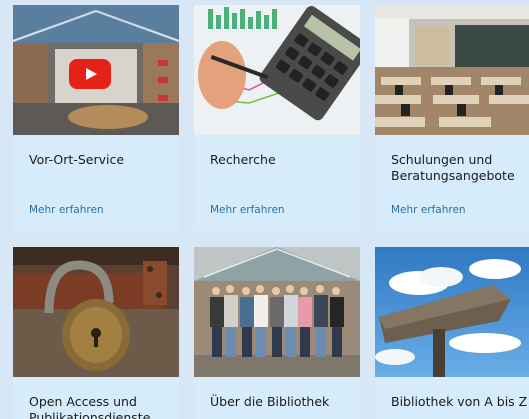 This screenshot has width=529, height=419. I want to click on signpost-image, so click(452, 312).